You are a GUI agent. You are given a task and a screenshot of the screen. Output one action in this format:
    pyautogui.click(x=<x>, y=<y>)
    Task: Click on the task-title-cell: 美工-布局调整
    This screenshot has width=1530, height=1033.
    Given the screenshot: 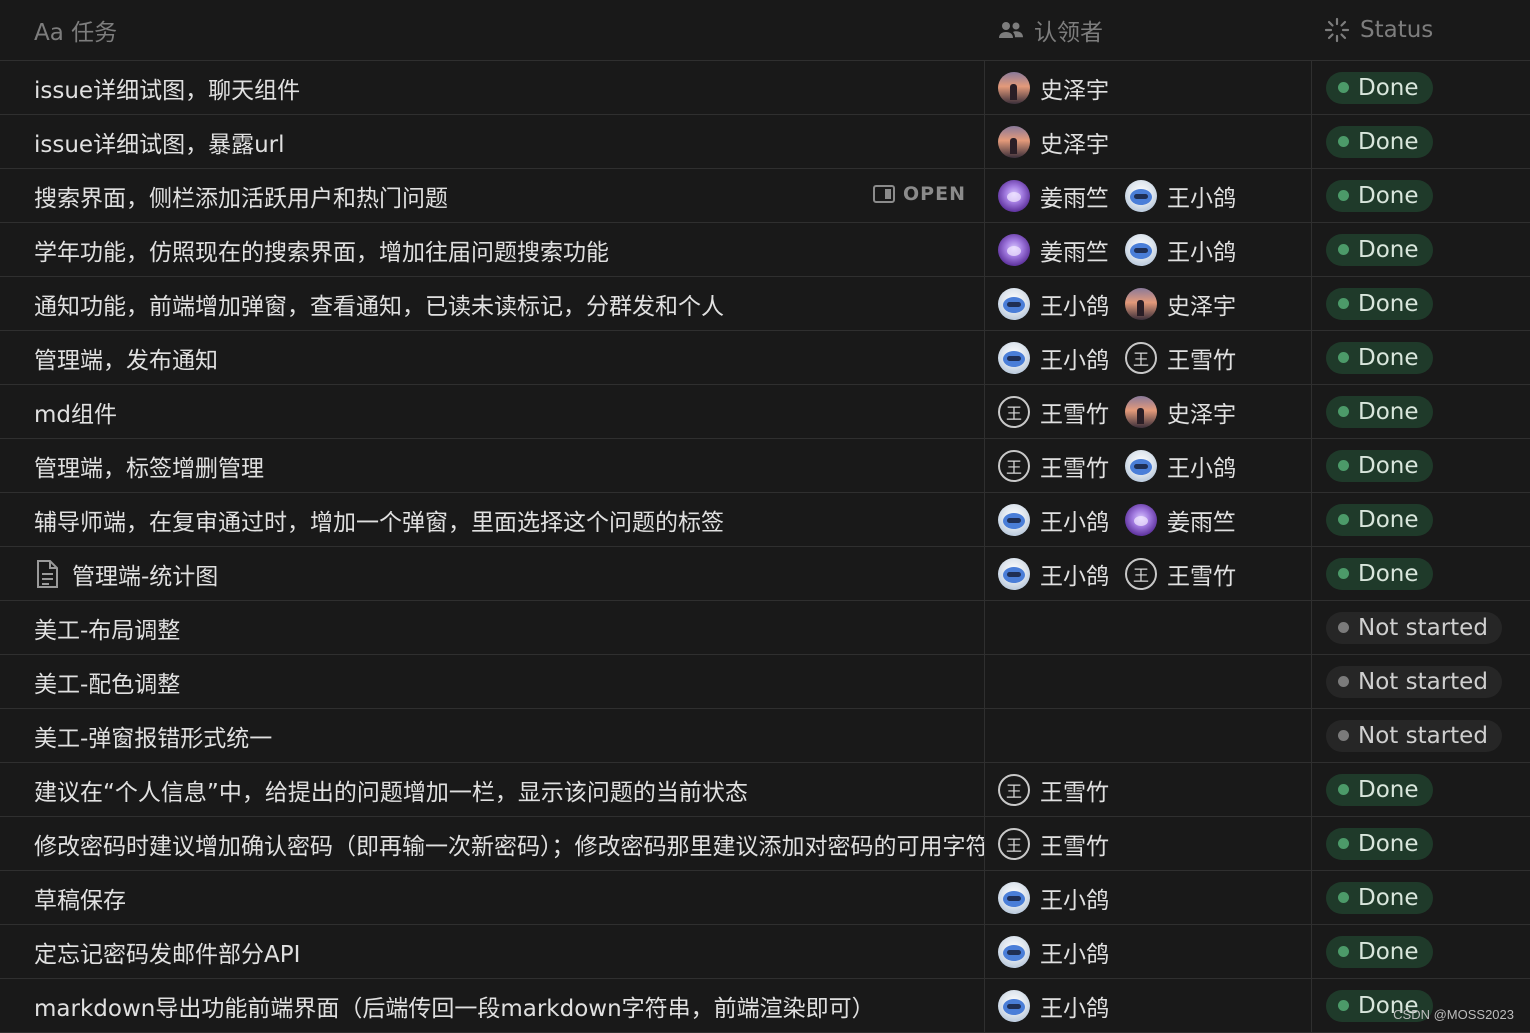 What is the action you would take?
    pyautogui.click(x=492, y=627)
    